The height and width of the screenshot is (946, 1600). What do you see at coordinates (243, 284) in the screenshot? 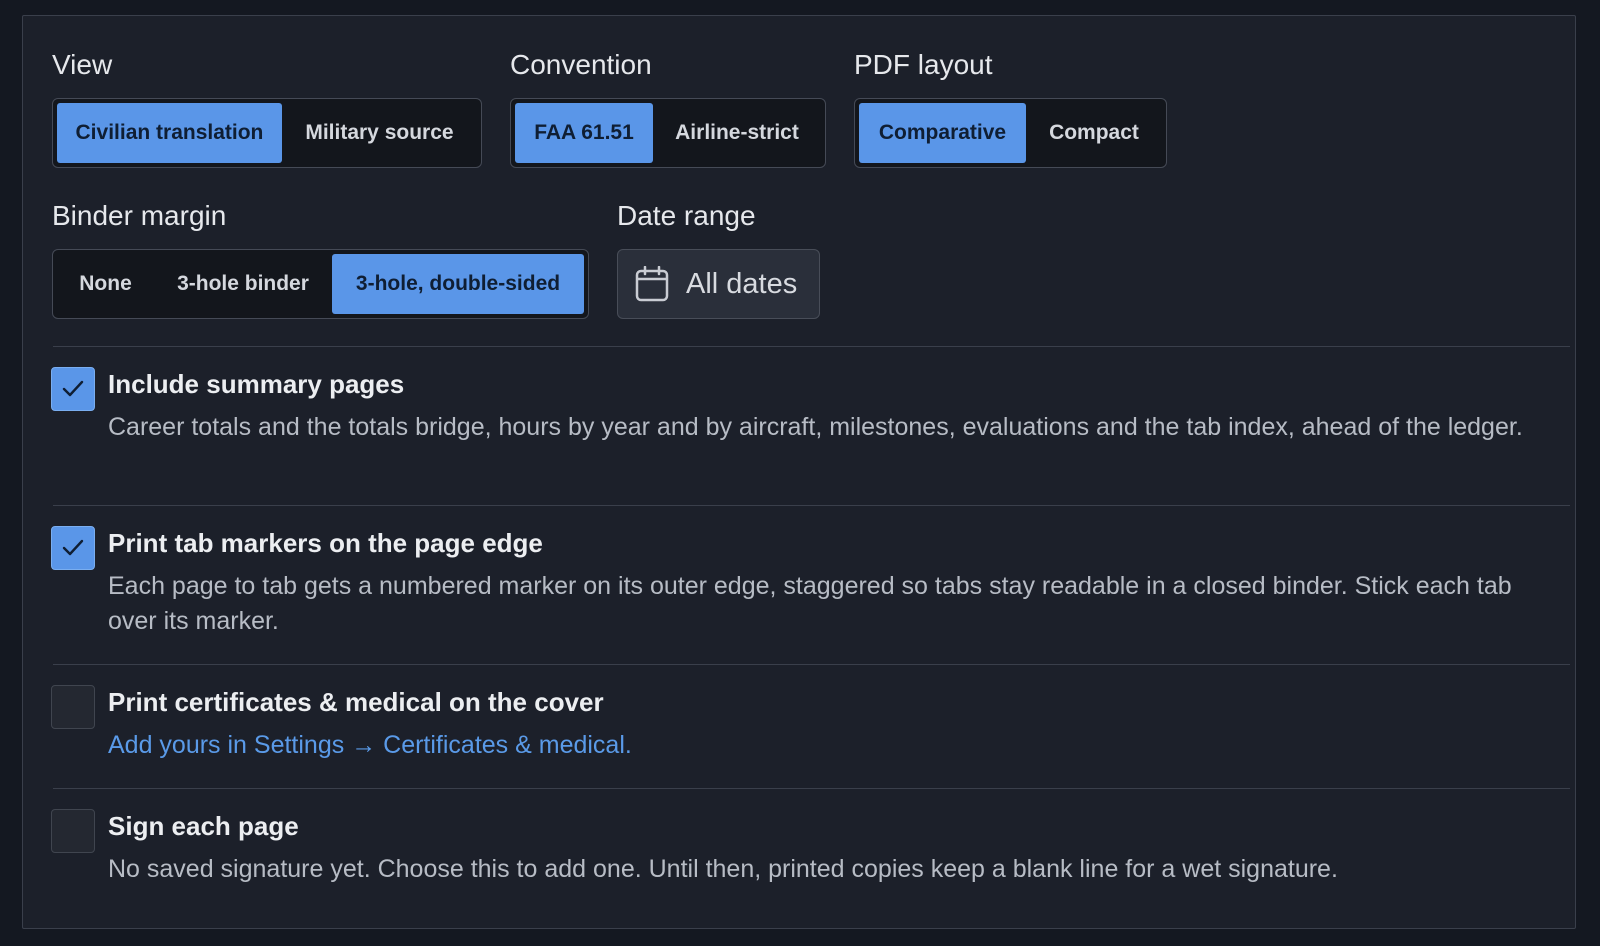
I see `binder-margin-option-3-hole-binder: 3-hole binder` at bounding box center [243, 284].